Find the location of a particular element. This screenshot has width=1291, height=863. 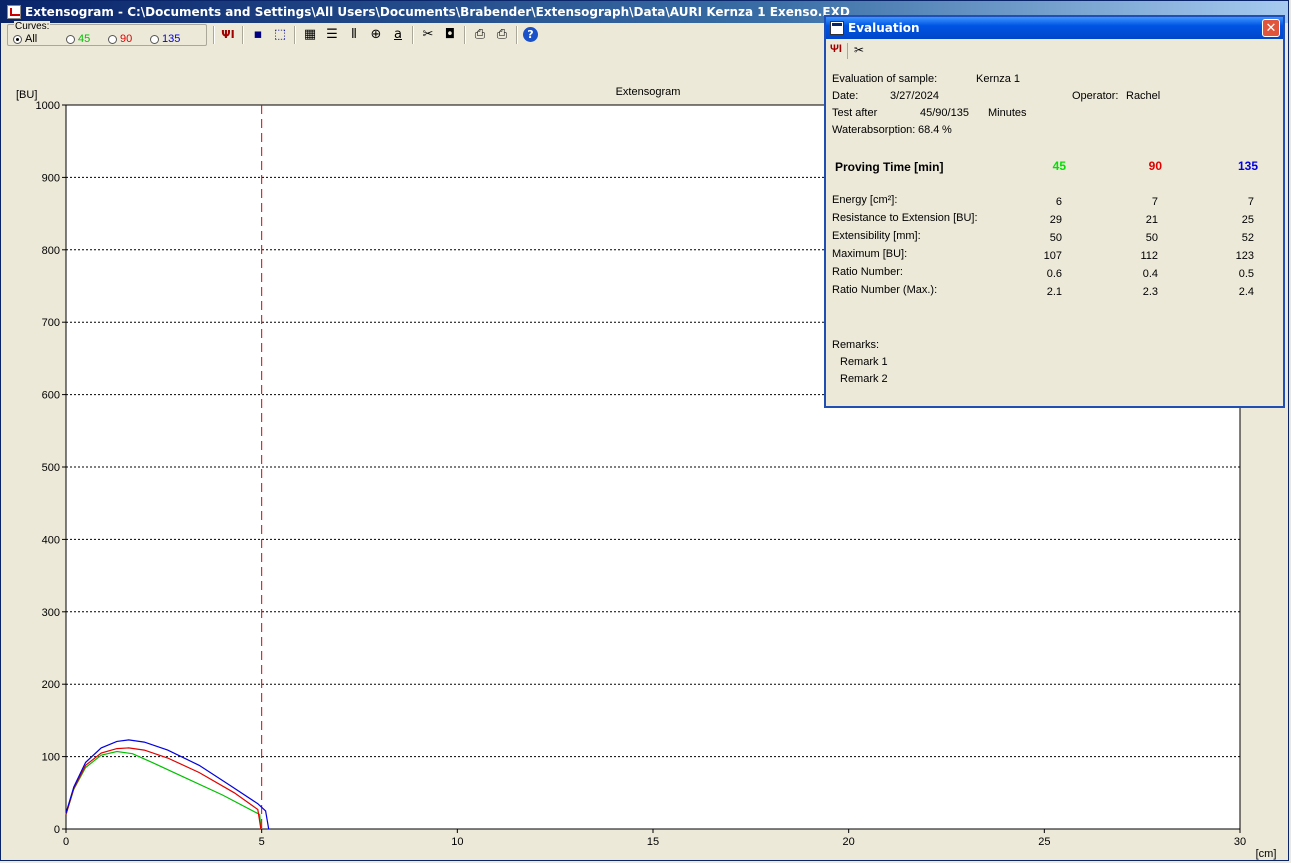

remark-item: Remark 2 is located at coordinates (864, 379).